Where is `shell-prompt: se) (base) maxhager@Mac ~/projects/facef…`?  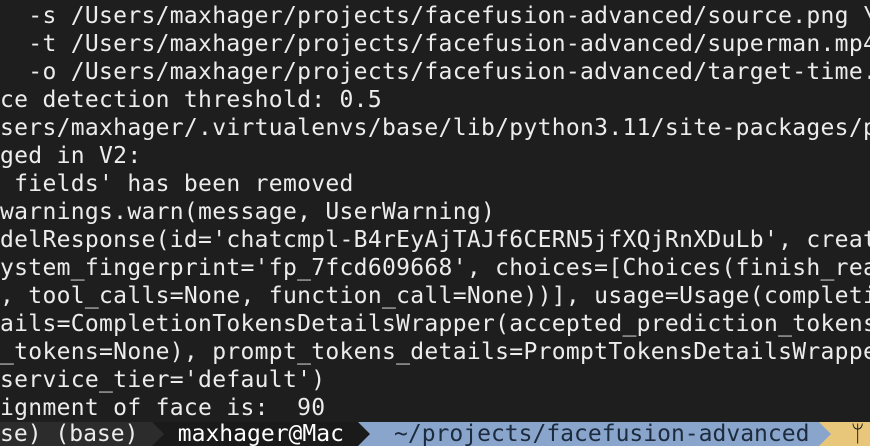 shell-prompt: se) (base) maxhager@Mac ~/projects/facef… is located at coordinates (435, 434).